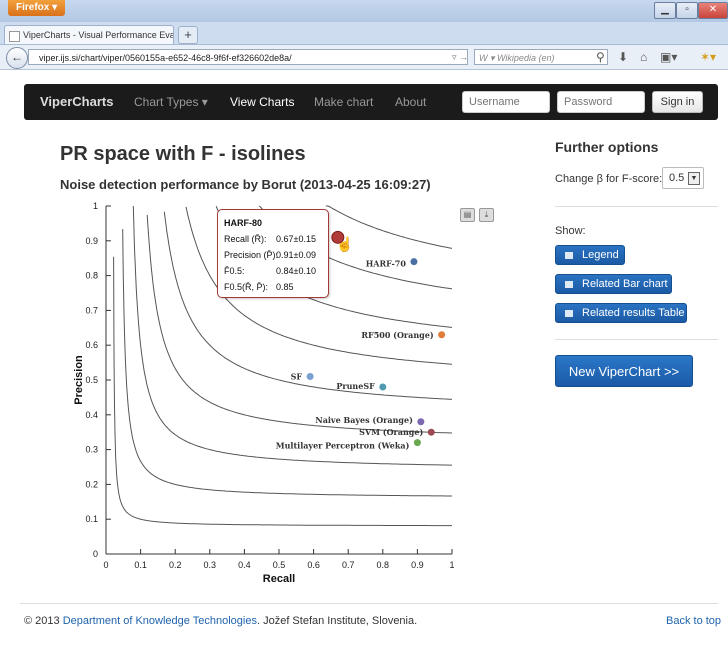  I want to click on y-tick-label: 0.5, so click(91, 380).